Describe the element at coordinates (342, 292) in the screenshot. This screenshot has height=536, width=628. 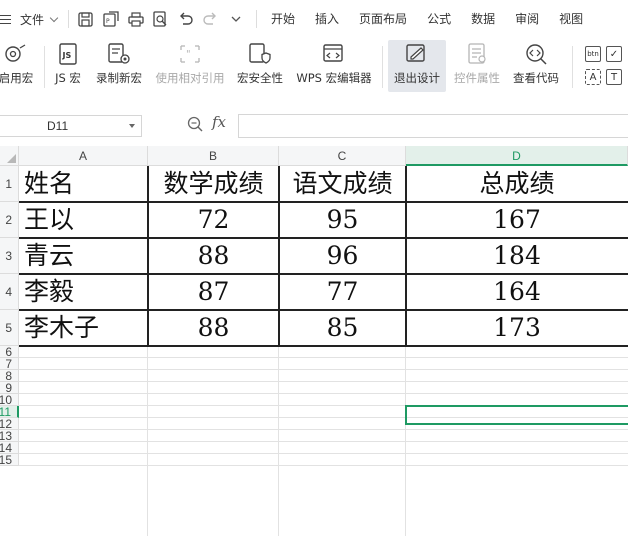
I see `cell-c4: 77` at that location.